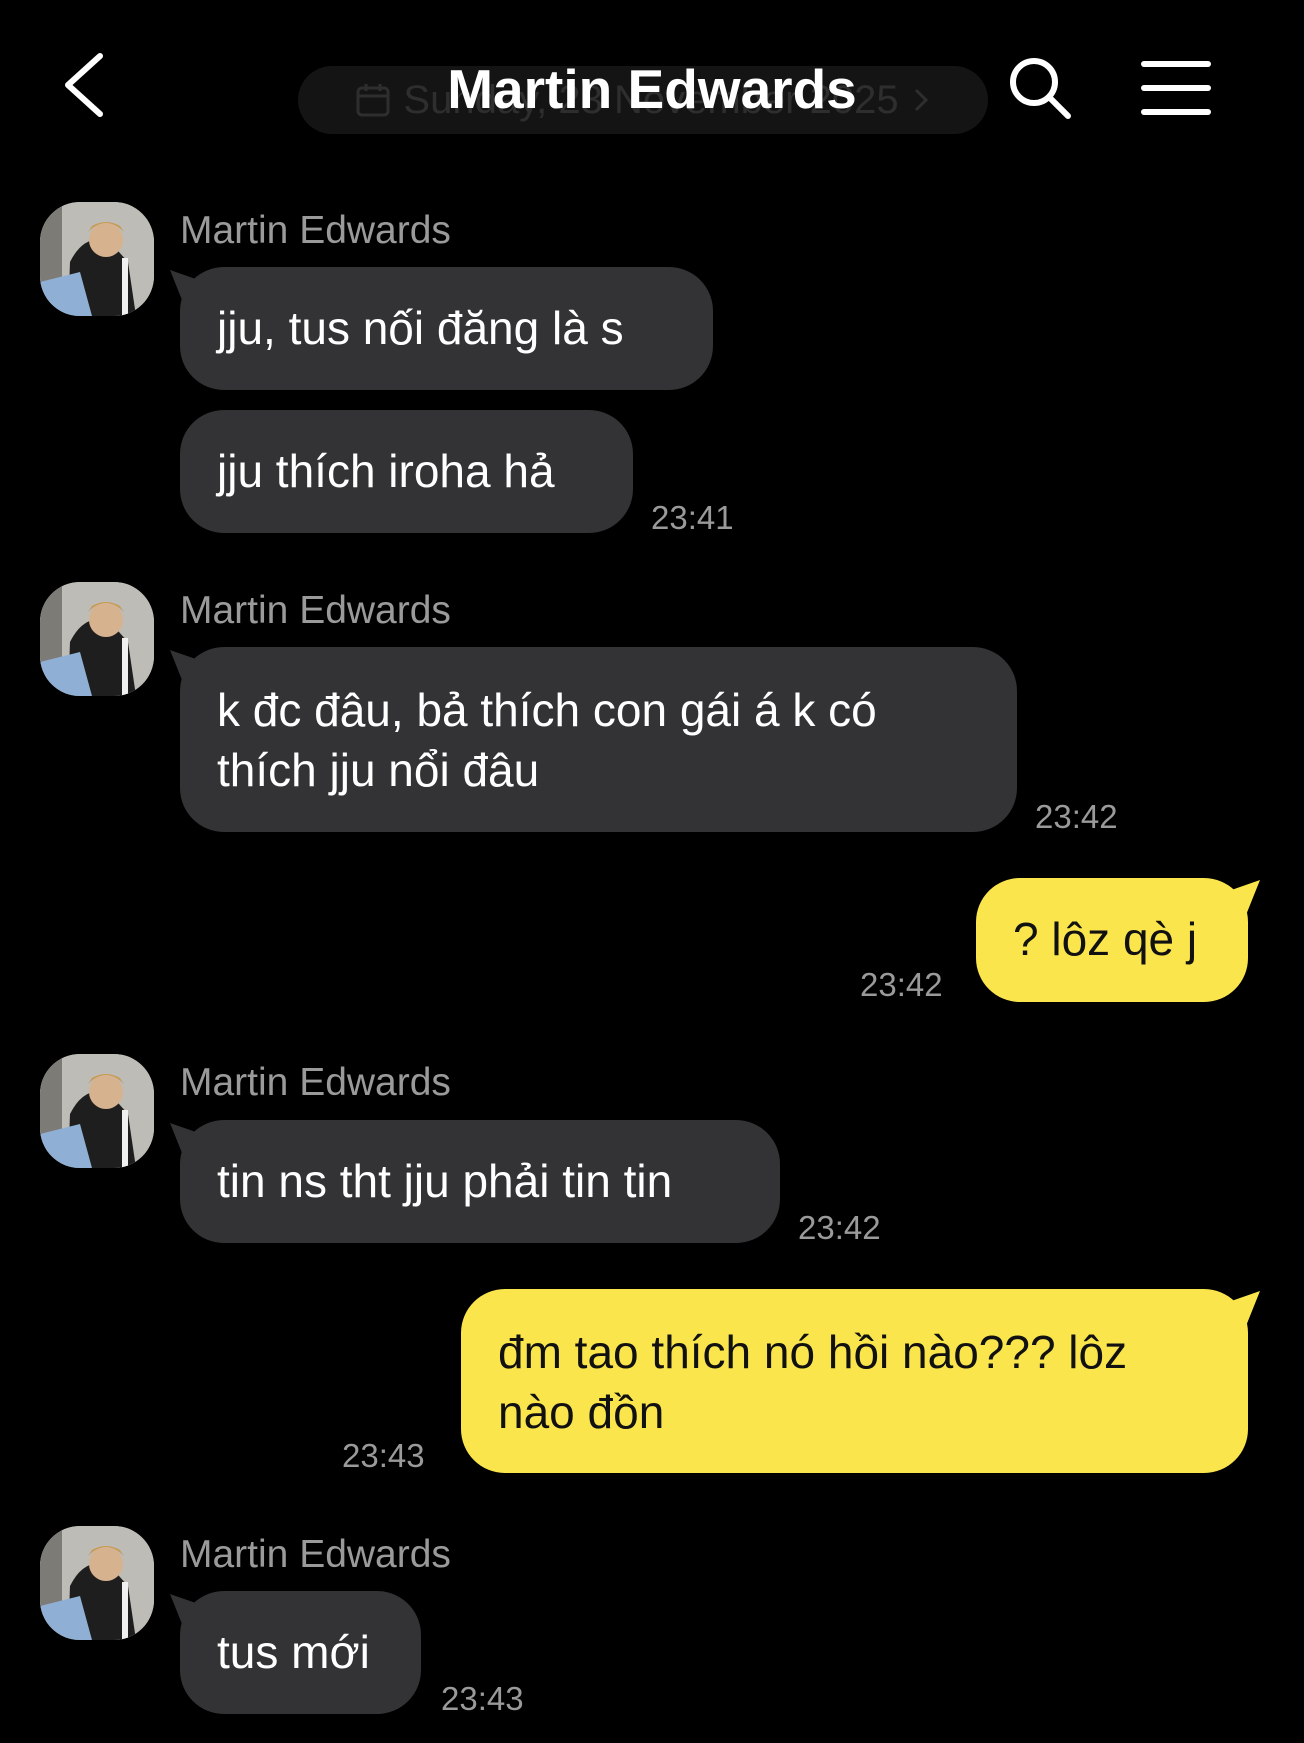  I want to click on message-text: tin ns tht jju phải tin tin, so click(445, 1181).